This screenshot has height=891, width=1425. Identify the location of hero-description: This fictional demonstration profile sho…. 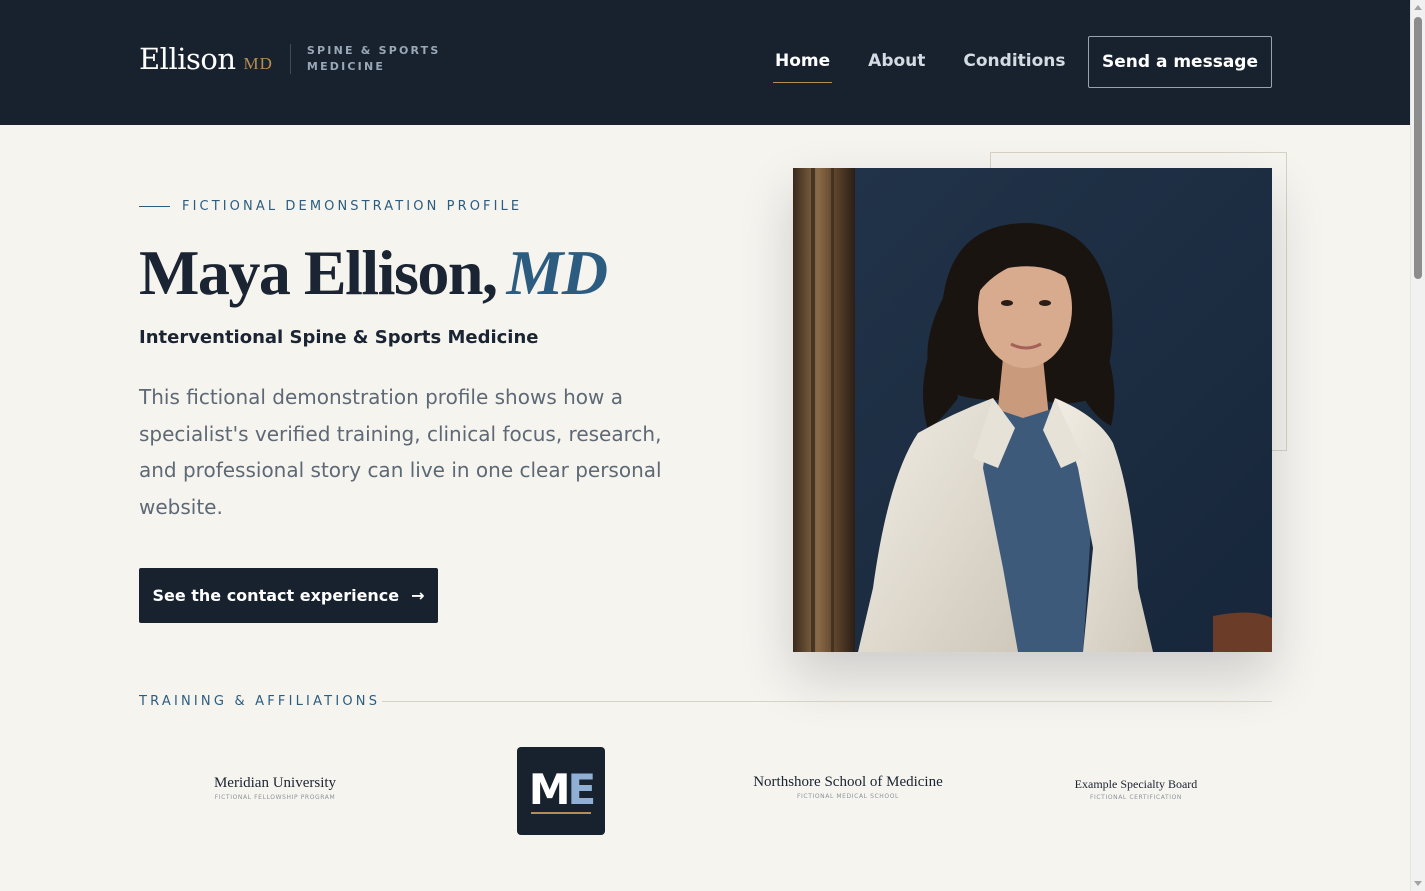
(400, 452).